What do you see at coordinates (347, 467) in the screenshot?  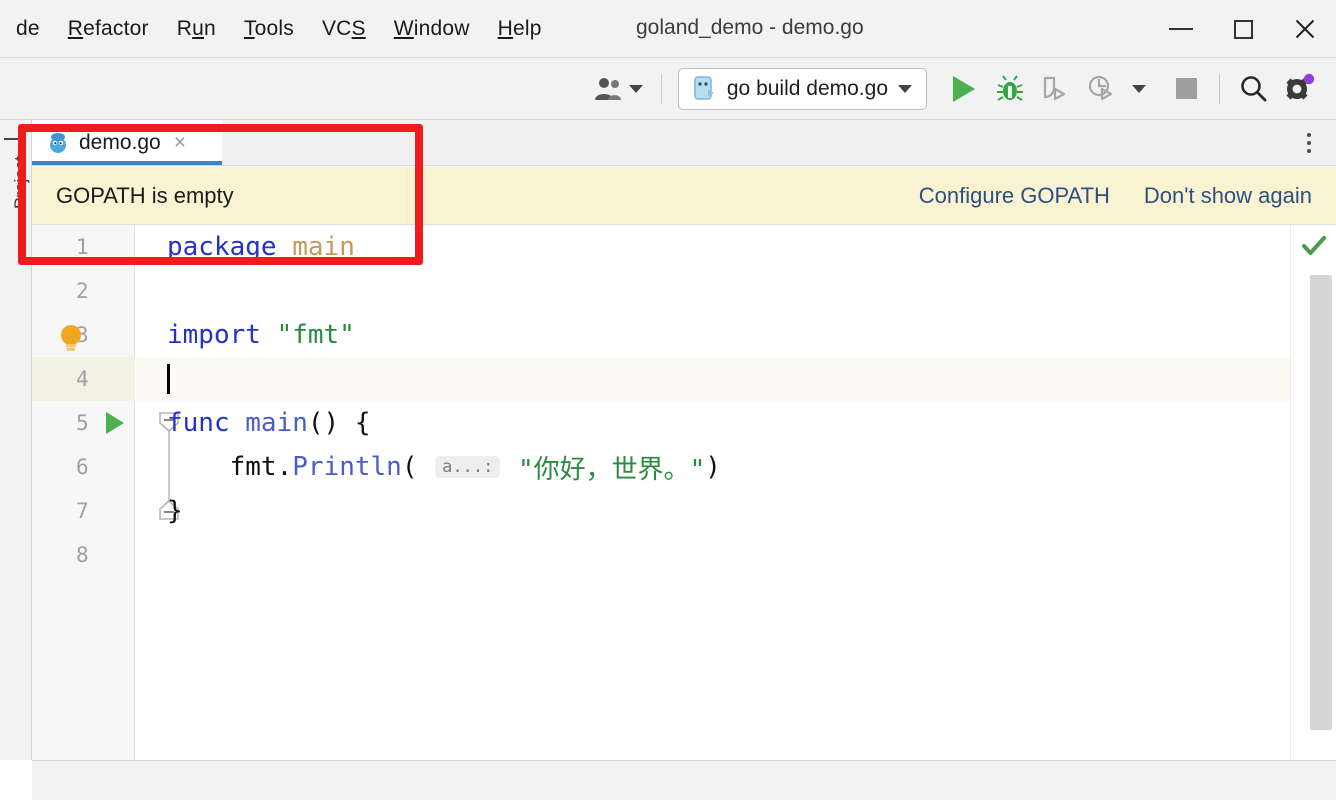 I see `code-token-function: Println` at bounding box center [347, 467].